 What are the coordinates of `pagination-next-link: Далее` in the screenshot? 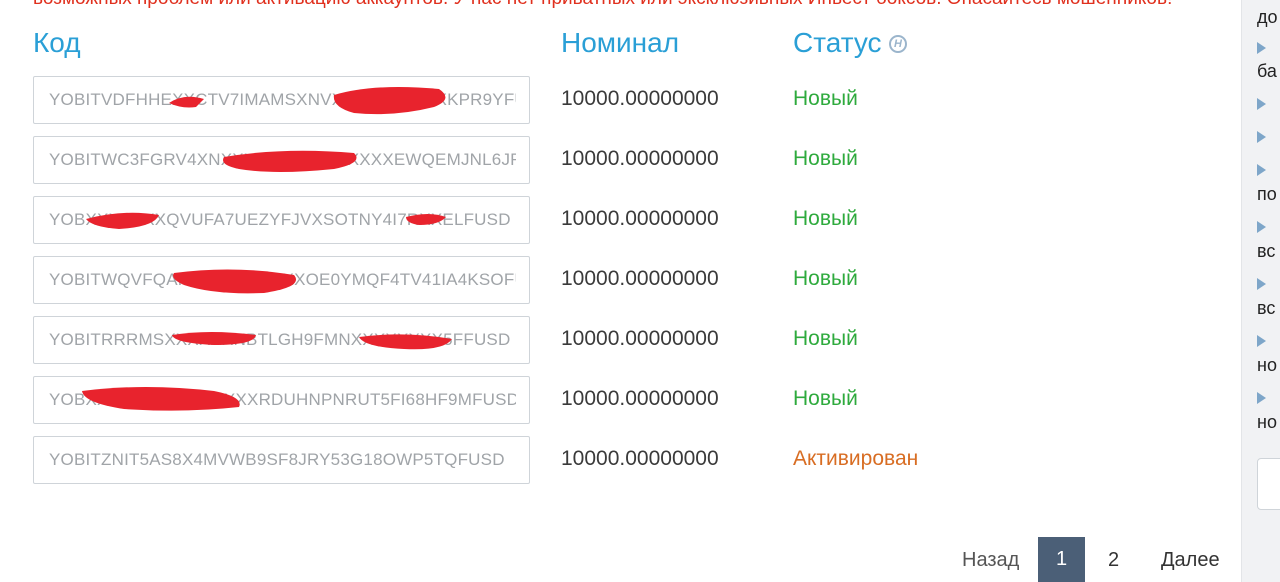 It's located at (1190, 560).